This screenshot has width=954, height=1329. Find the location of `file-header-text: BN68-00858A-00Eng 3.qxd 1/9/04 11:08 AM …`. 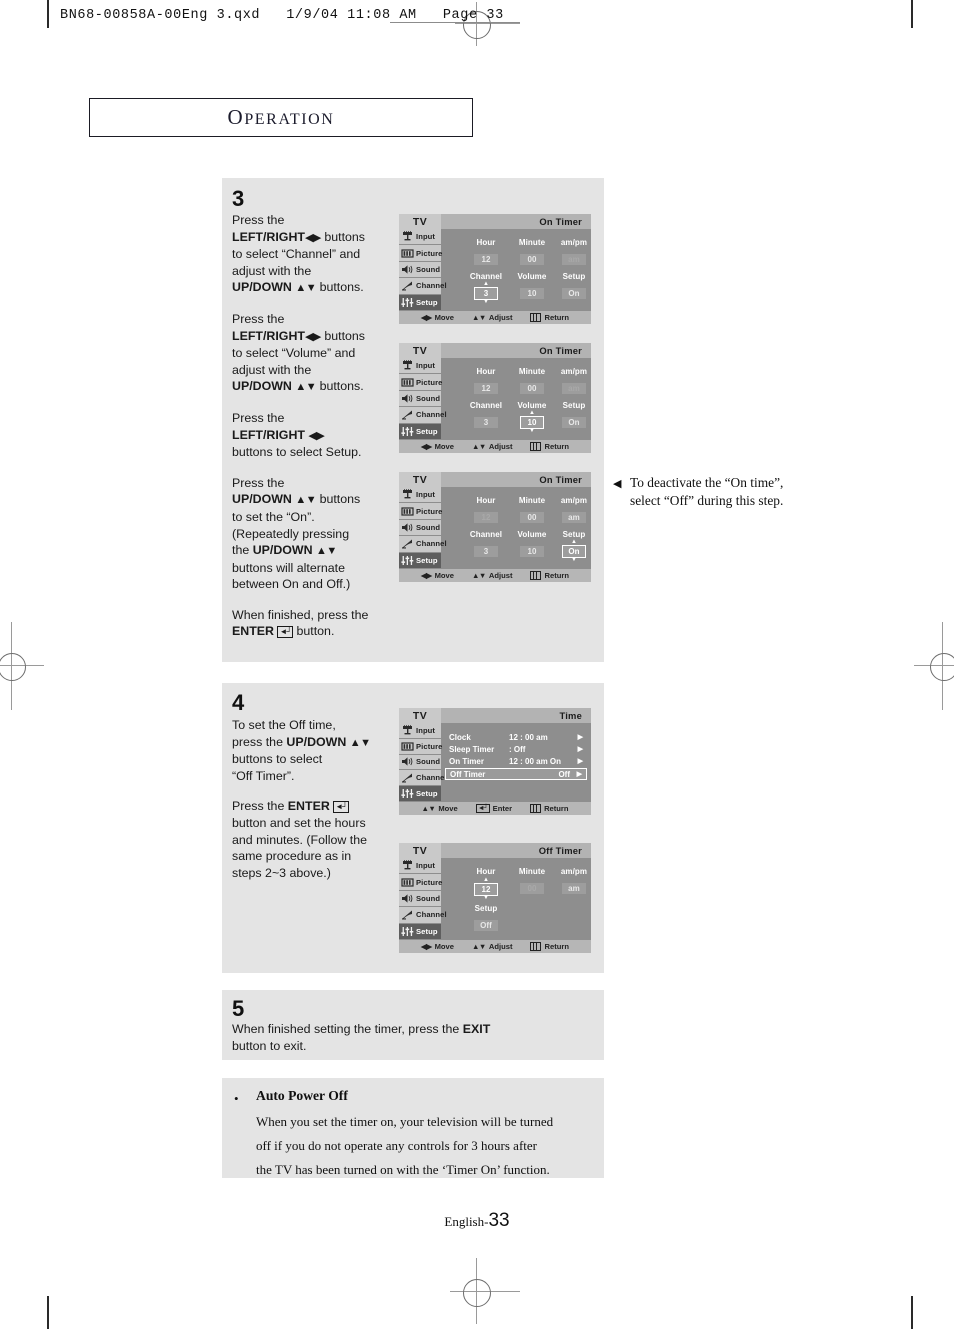

file-header-text: BN68-00858A-00Eng 3.qxd 1/9/04 11:08 AM … is located at coordinates (282, 15).